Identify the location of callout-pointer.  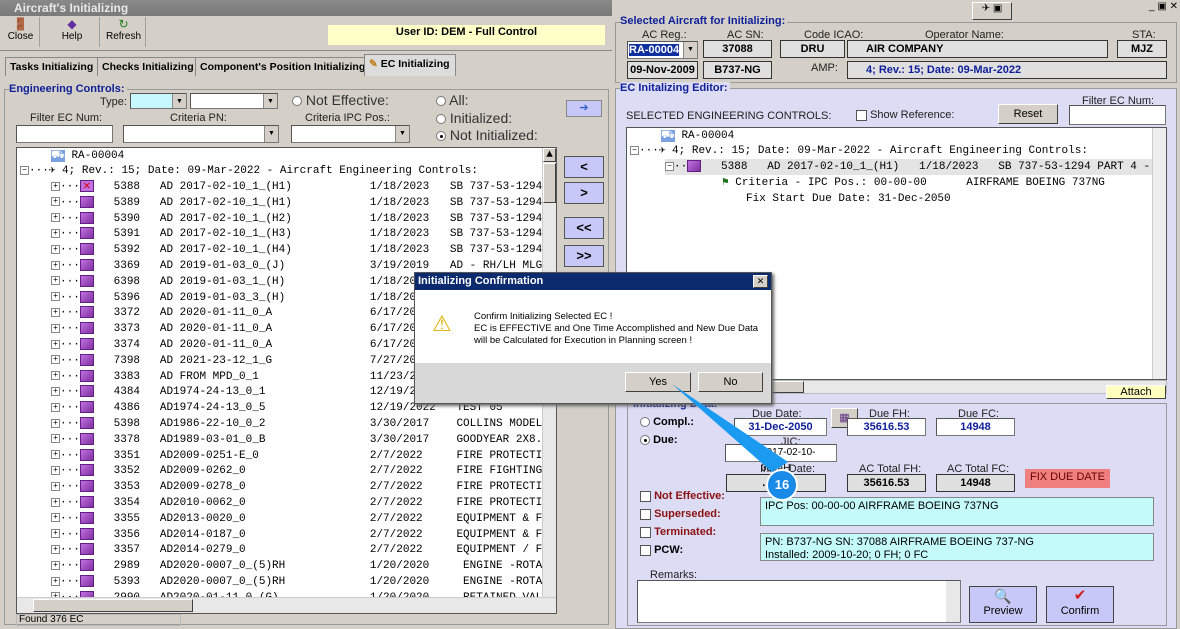
(730, 428).